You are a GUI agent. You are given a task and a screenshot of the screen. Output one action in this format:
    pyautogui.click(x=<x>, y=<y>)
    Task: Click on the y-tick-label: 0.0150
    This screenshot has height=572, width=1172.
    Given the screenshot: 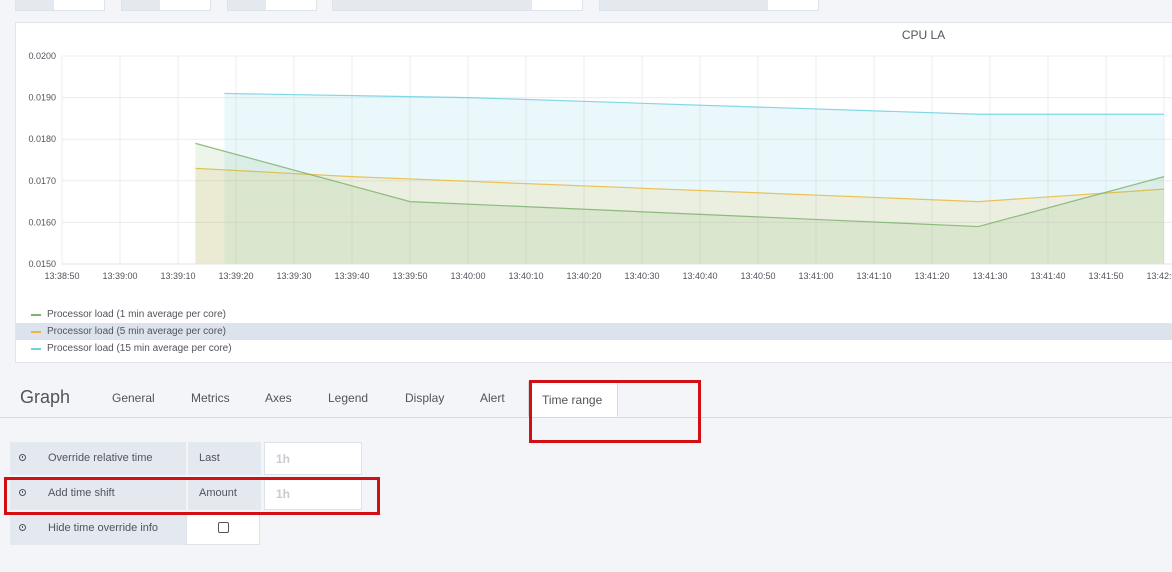 What is the action you would take?
    pyautogui.click(x=42, y=264)
    